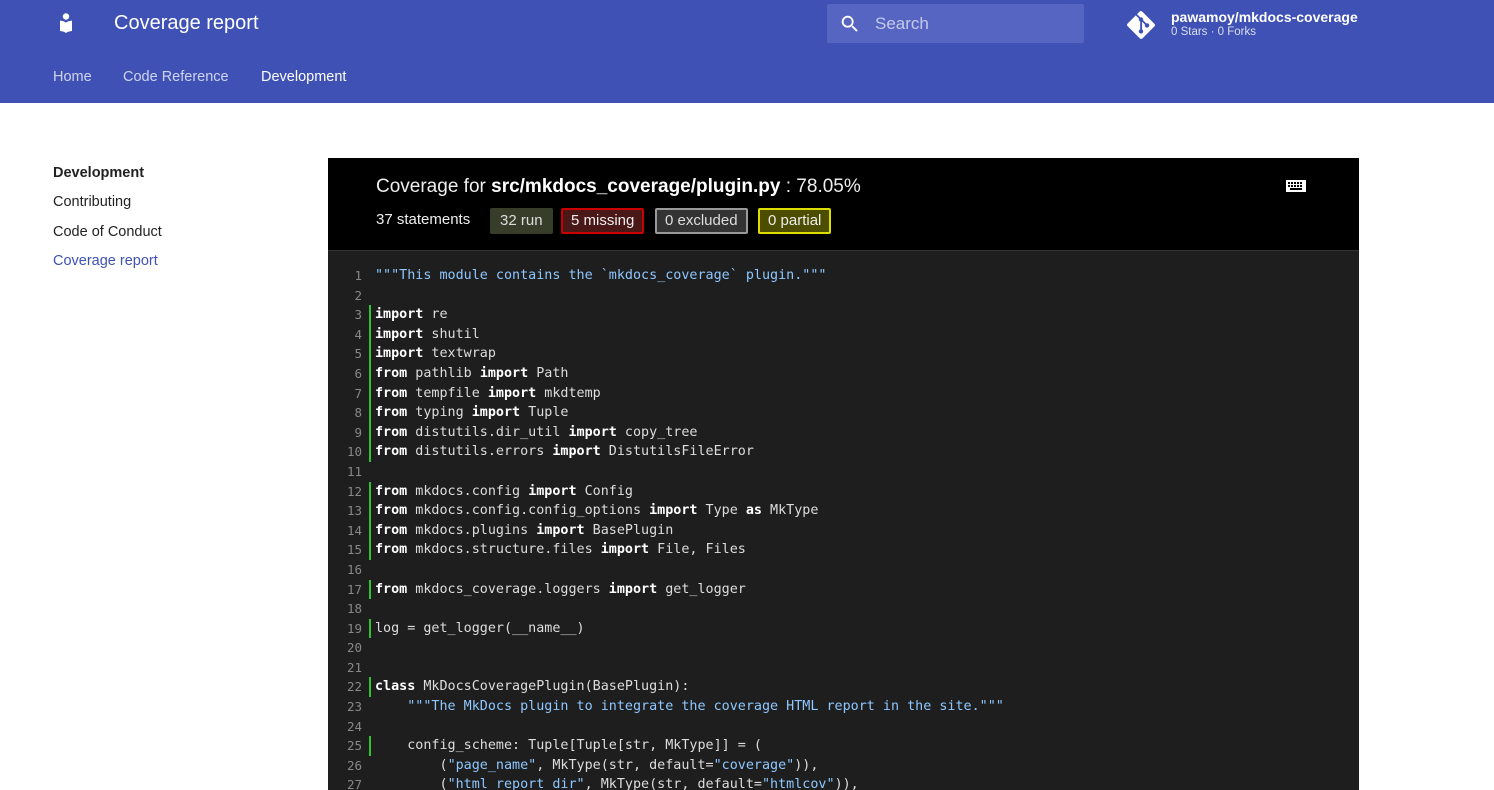 This screenshot has width=1494, height=790. I want to click on code-token: mkdocs.config.config_options, so click(528, 511).